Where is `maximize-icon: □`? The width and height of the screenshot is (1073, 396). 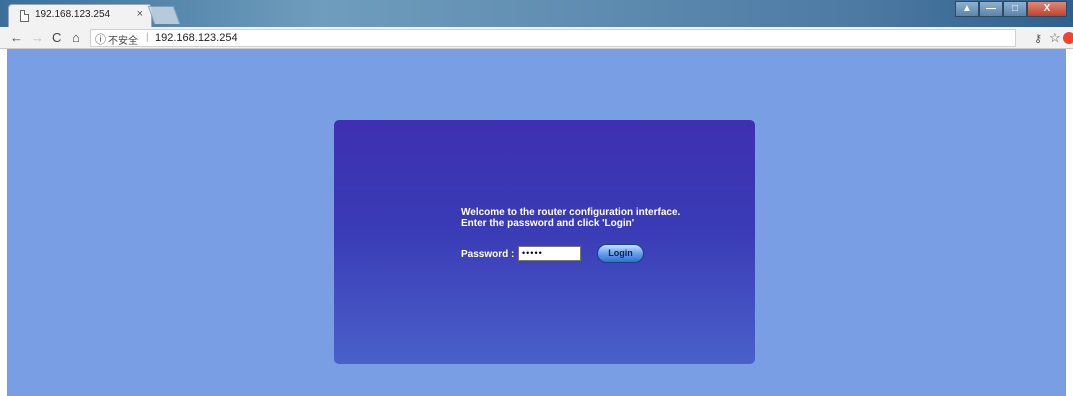 maximize-icon: □ is located at coordinates (1015, 9).